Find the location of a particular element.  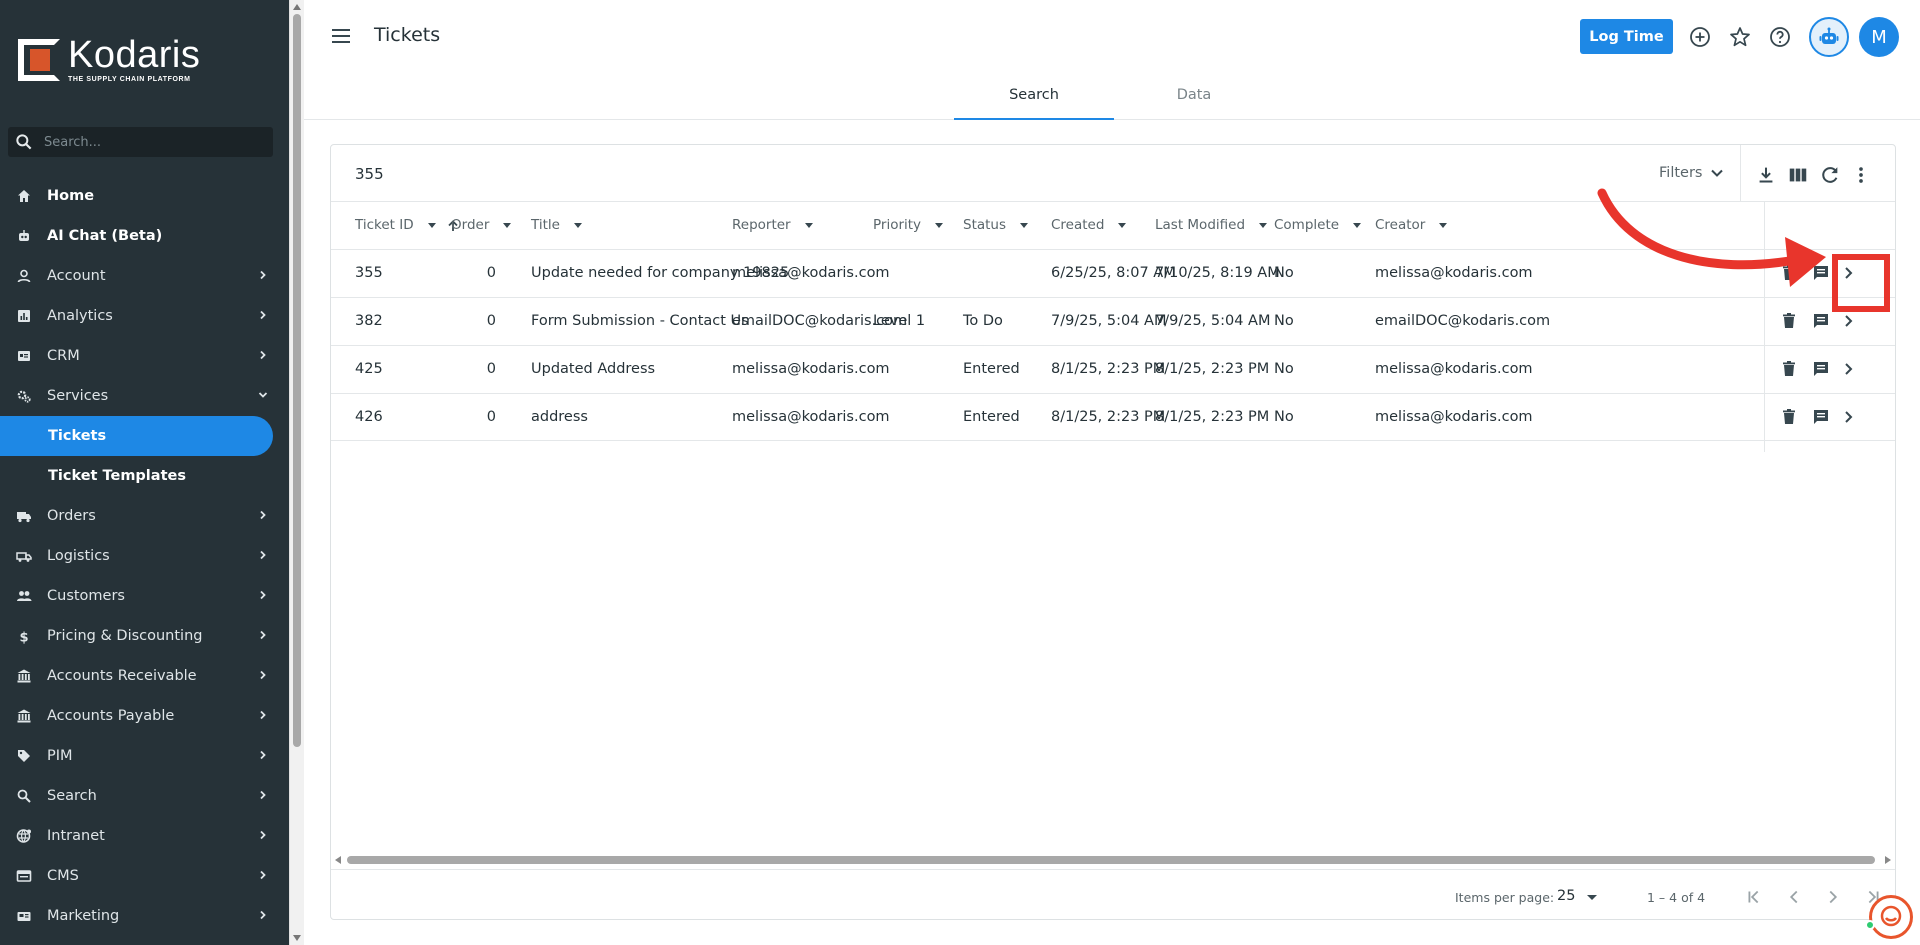

scroll-right-arrow-icon is located at coordinates (1888, 860).